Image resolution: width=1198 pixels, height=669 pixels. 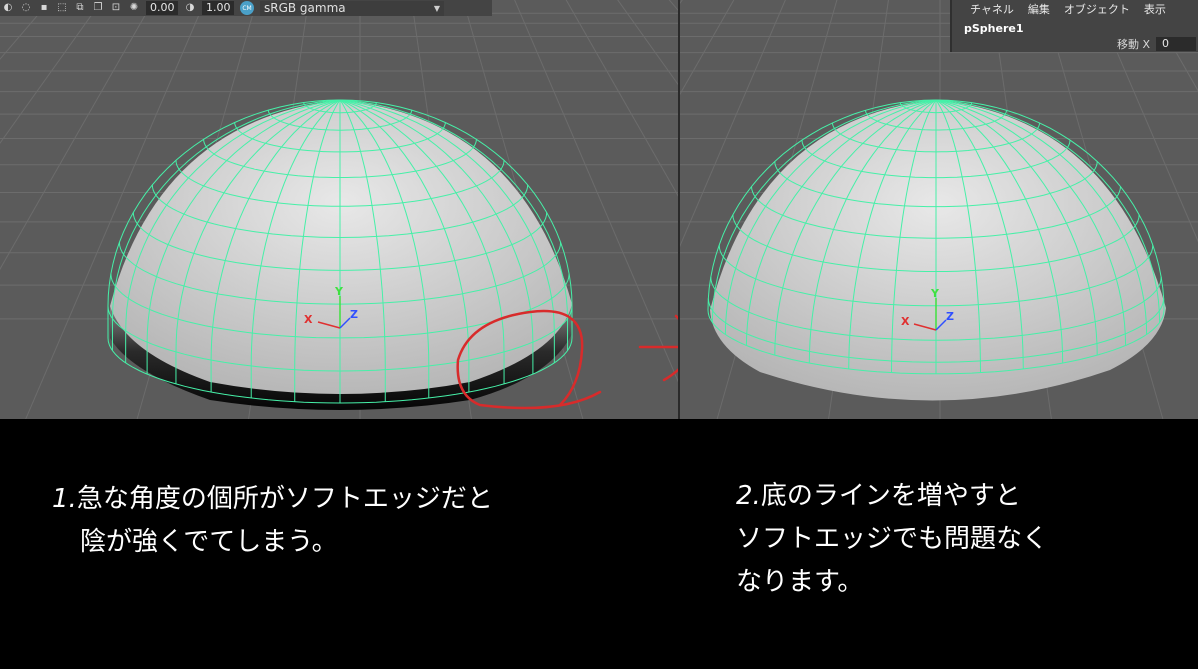 I want to click on circle-icon: ◌, so click(x=26, y=8).